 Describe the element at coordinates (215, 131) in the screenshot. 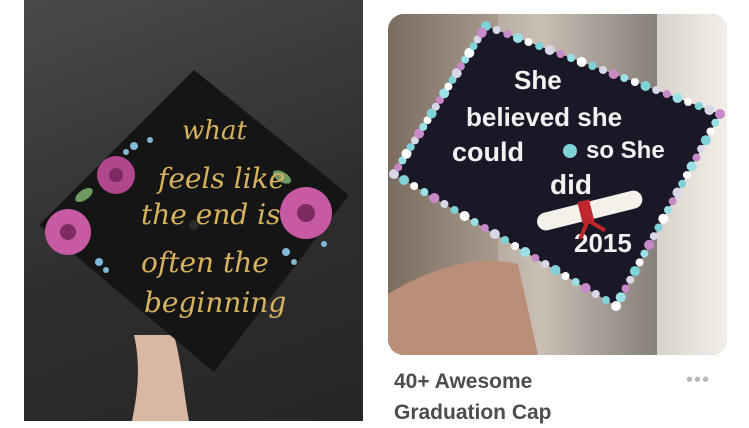

I see `quote-line: what` at that location.